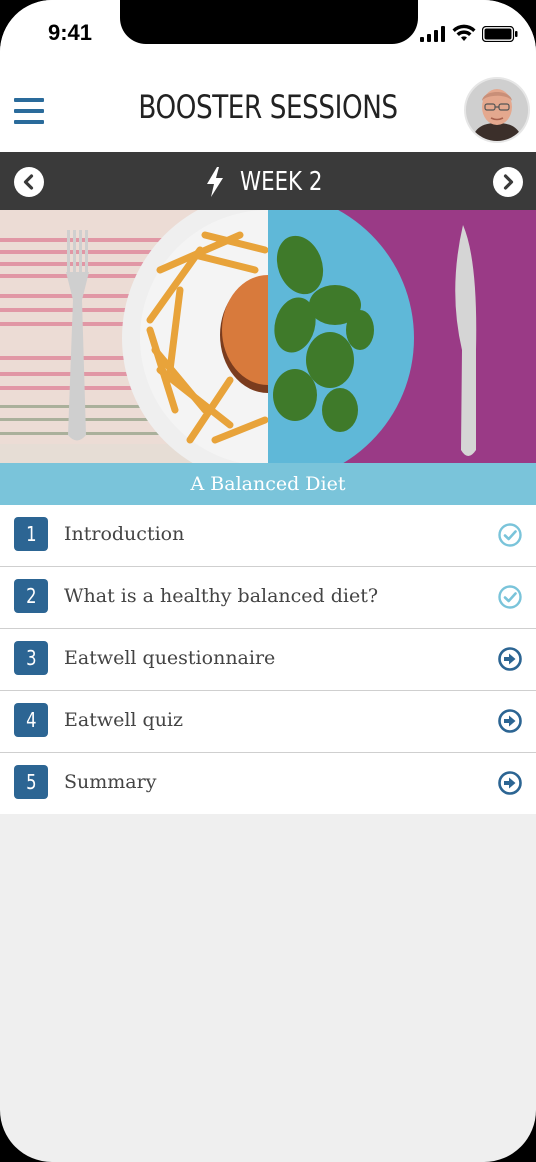 The width and height of the screenshot is (536, 1162). Describe the element at coordinates (29, 111) in the screenshot. I see `menu-icon` at that location.